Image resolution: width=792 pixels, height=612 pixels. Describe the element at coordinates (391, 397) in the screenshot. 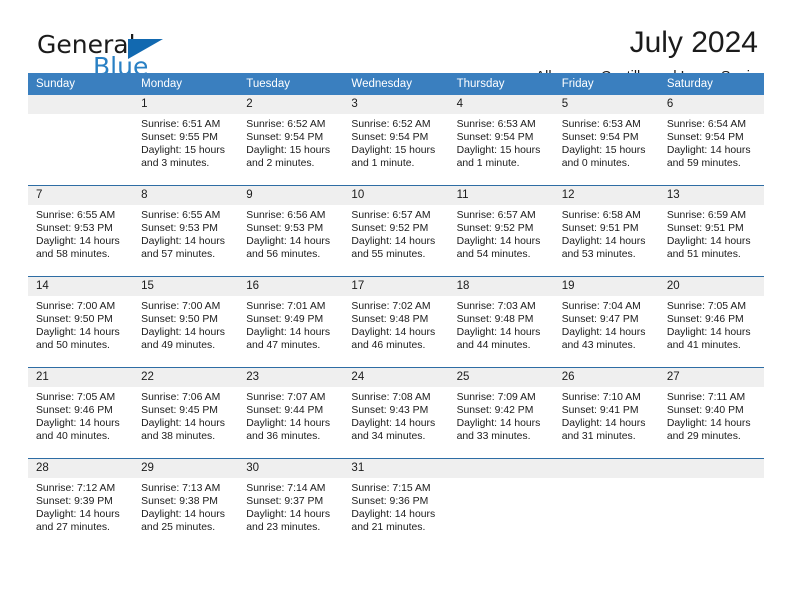

I see `sunrise-text: Sunrise: 7:08 AM` at that location.